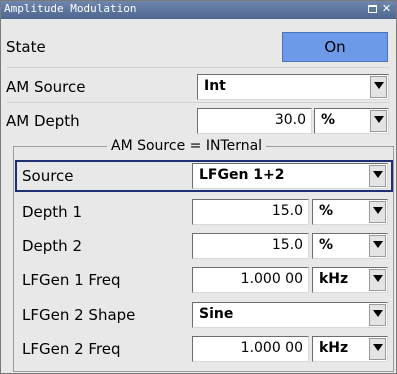  Describe the element at coordinates (187, 146) in the screenshot. I see `group-title: AM Source = INTernal` at that location.